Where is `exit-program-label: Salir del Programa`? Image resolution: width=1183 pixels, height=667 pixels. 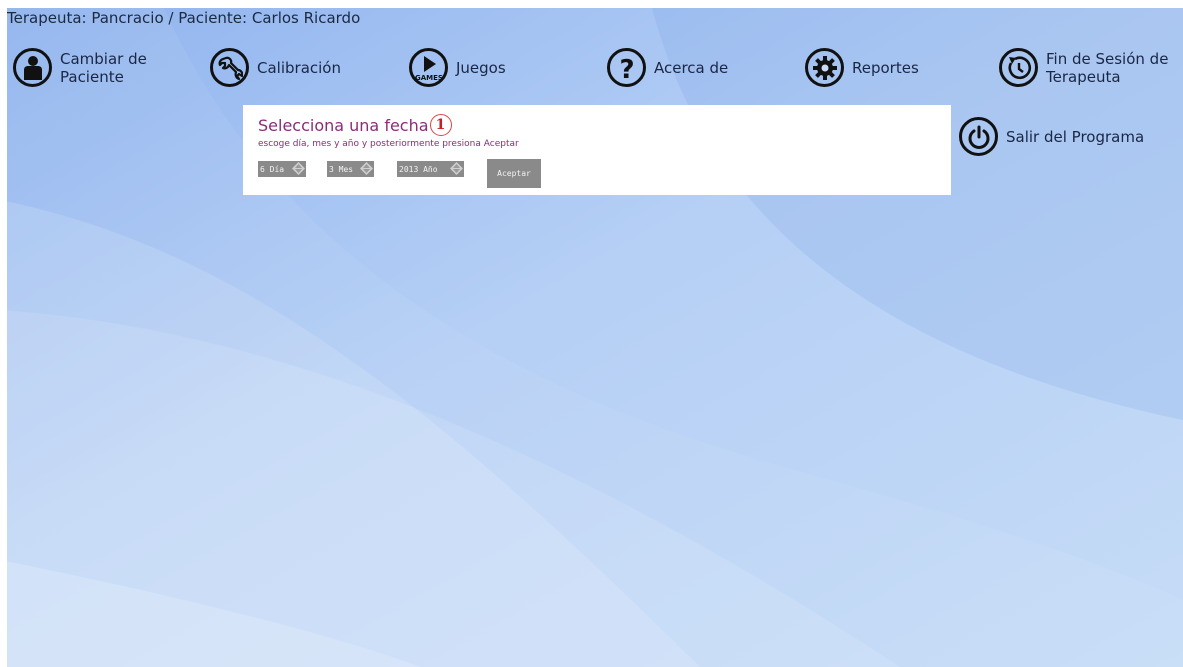
exit-program-label: Salir del Programa is located at coordinates (1075, 136).